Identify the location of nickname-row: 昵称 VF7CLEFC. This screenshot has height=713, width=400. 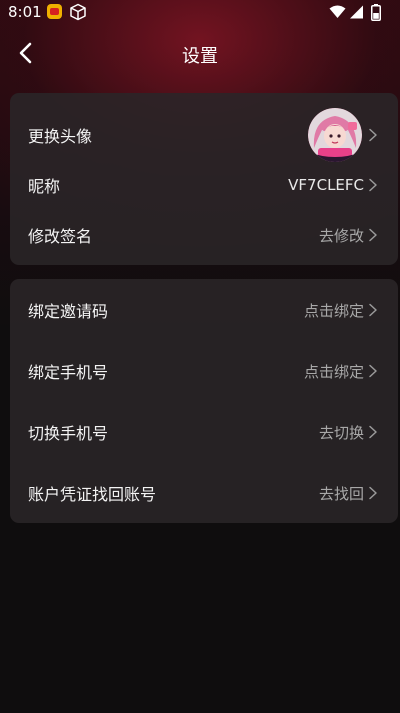
(204, 185).